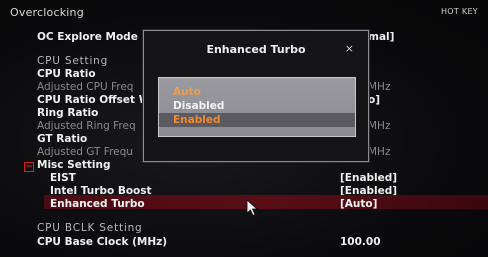 This screenshot has height=257, width=488. Describe the element at coordinates (73, 61) in the screenshot. I see `cpu-setting-header: CPU Setting` at that location.